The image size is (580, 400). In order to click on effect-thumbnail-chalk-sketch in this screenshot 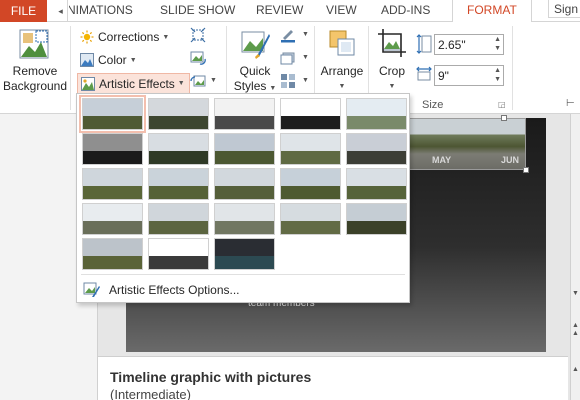, I will do `click(112, 149)`.